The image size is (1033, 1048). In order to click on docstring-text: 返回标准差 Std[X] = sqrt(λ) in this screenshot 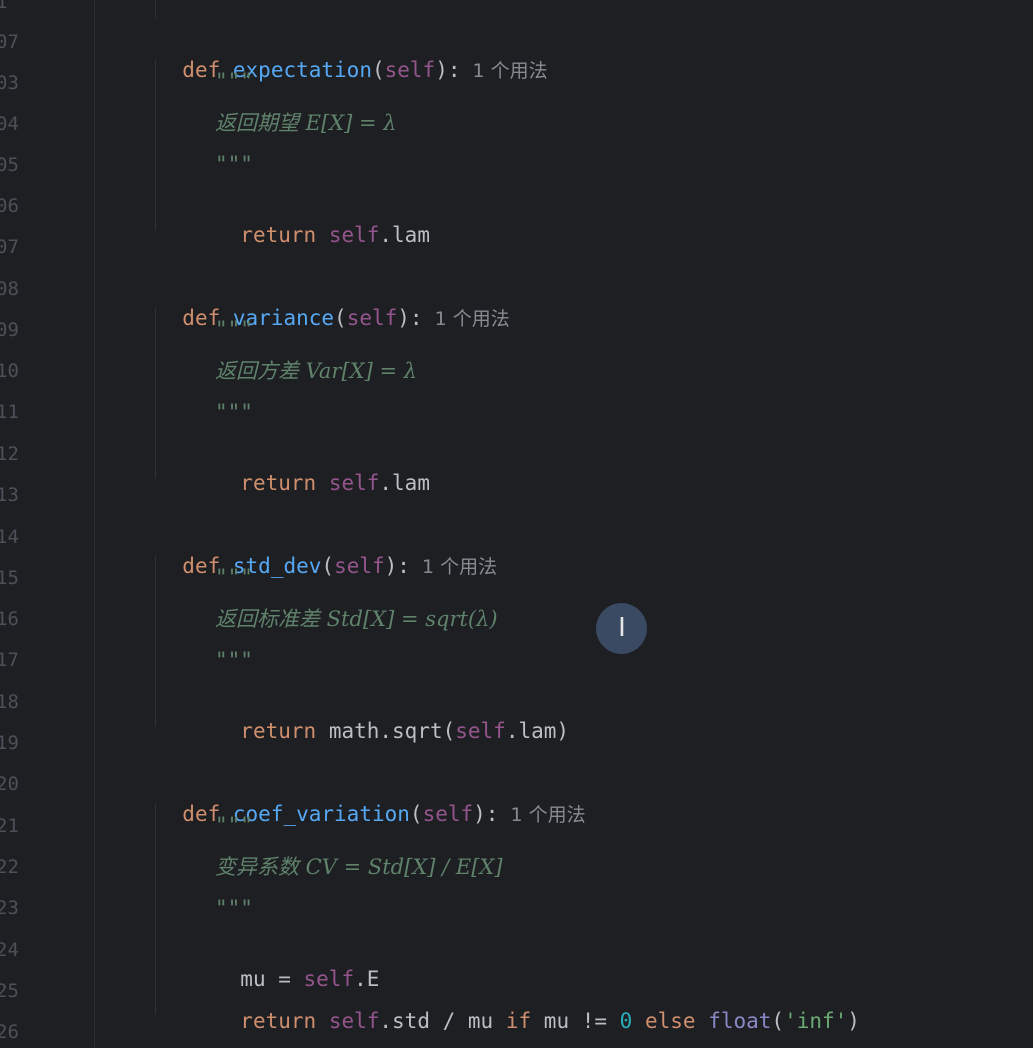, I will do `click(356, 619)`.